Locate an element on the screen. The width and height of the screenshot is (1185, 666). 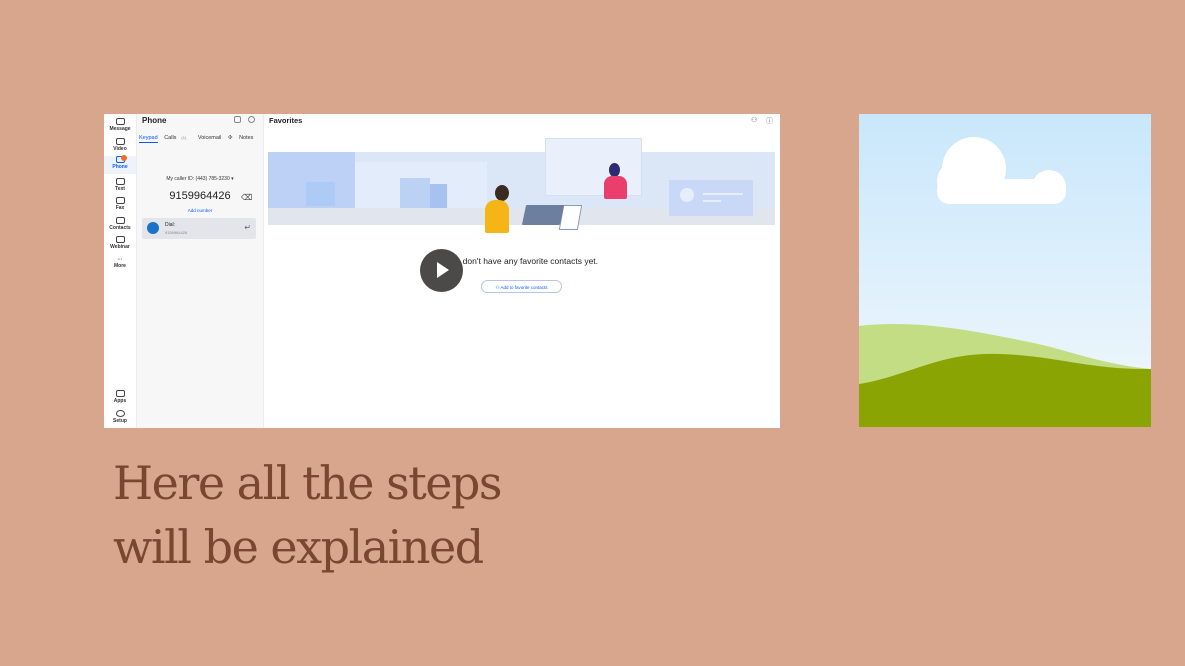
sidebar-item-video: Video is located at coordinates (120, 145).